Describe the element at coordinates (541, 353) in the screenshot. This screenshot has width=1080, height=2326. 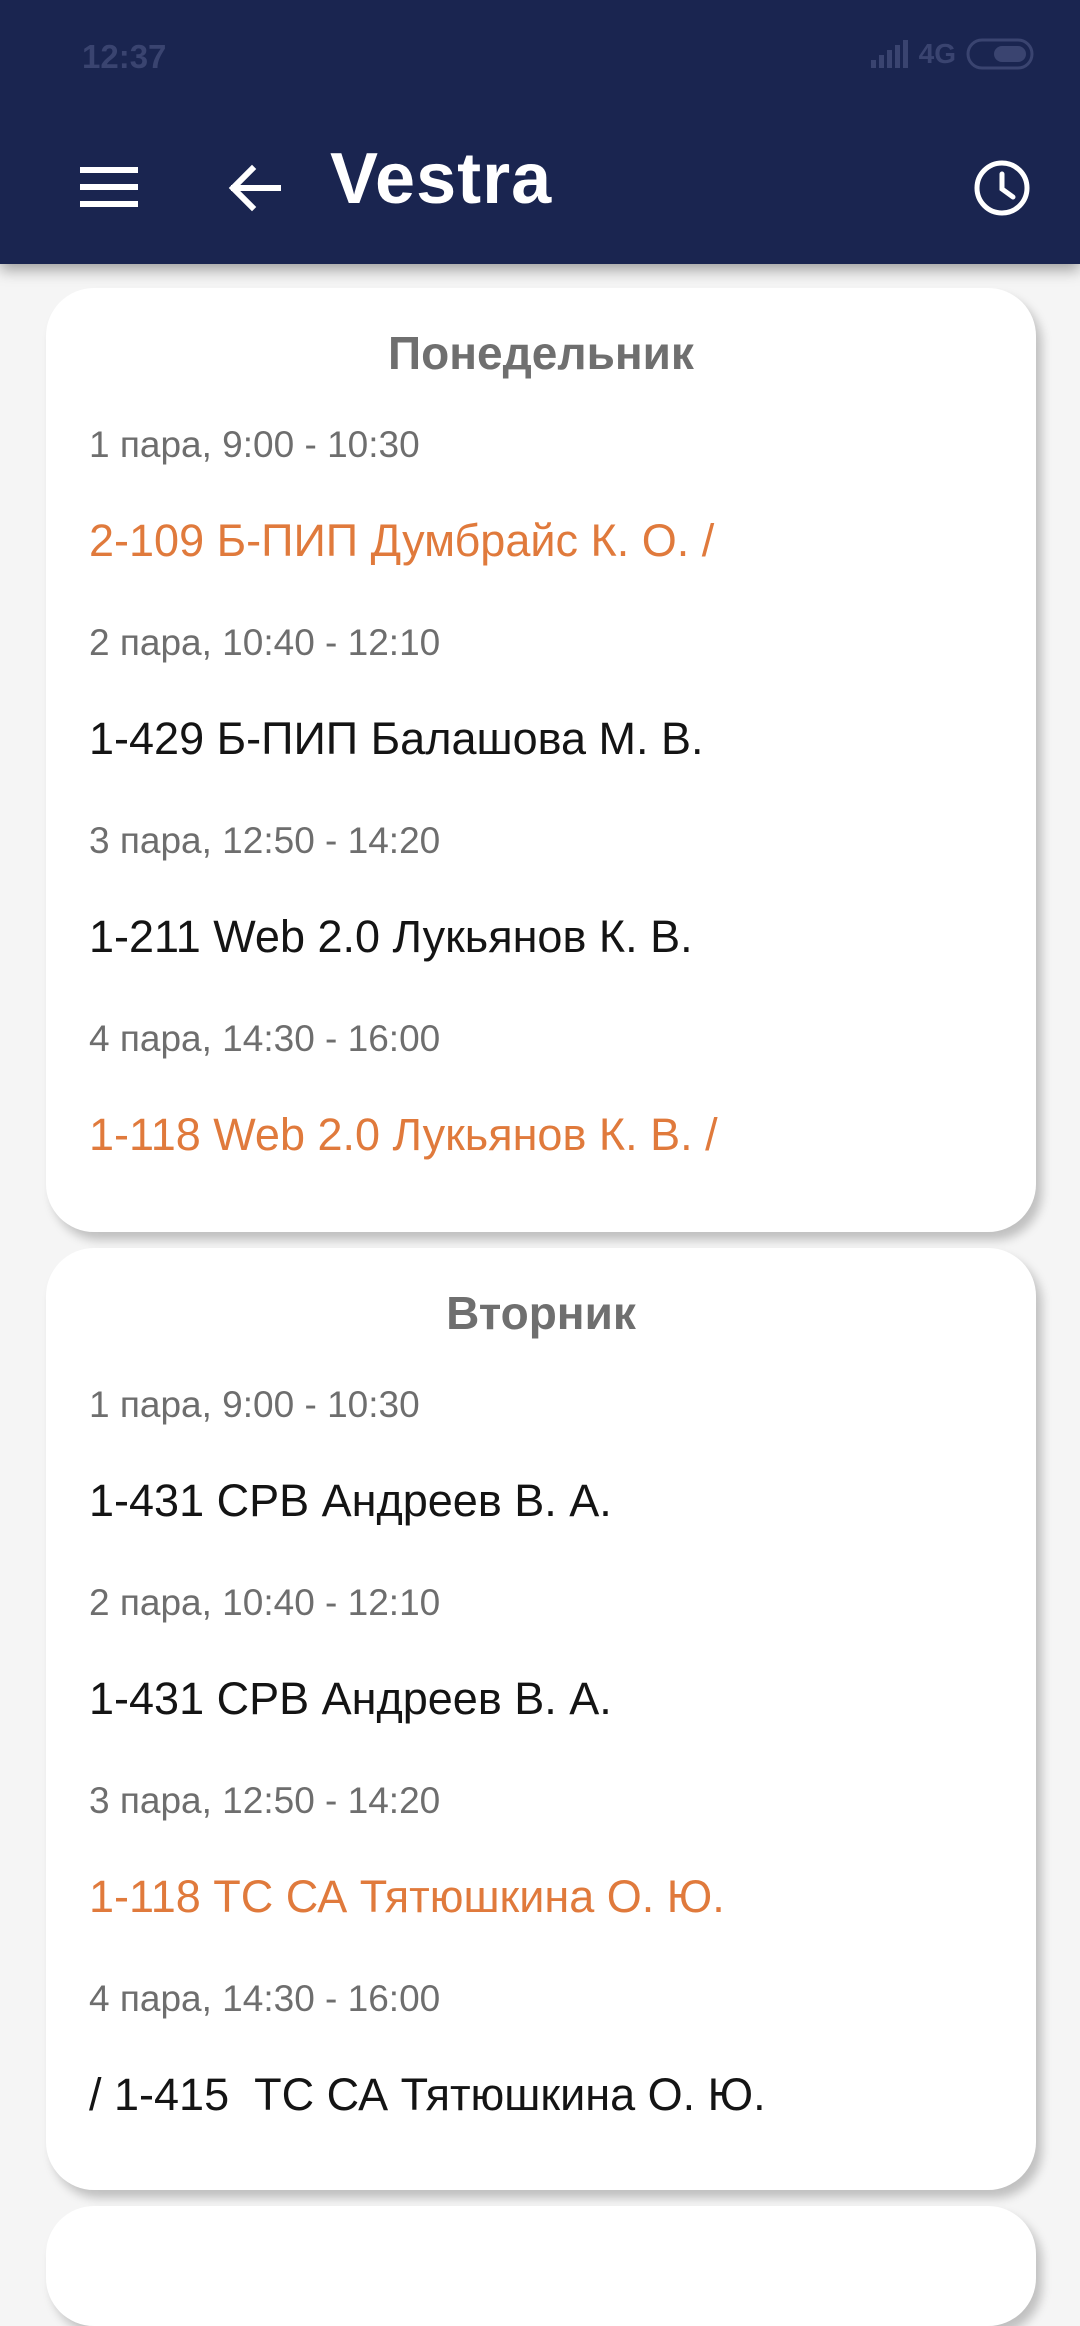
I see `day-title: Понедельник` at that location.